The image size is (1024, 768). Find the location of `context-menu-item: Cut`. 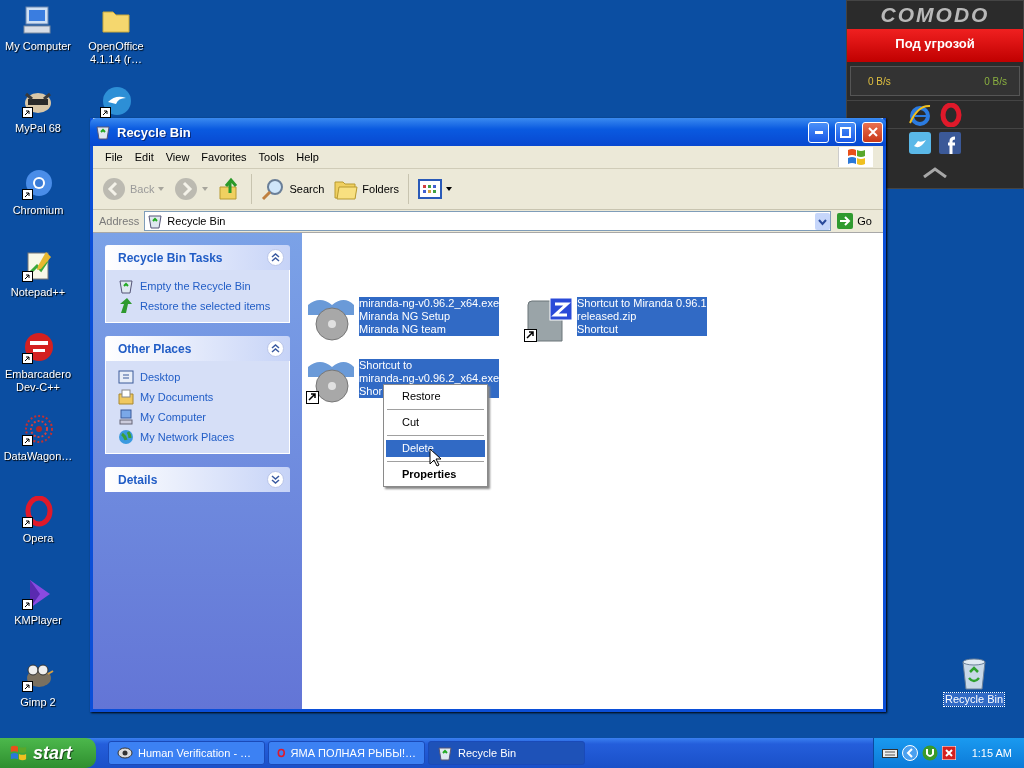

context-menu-item: Cut is located at coordinates (435, 422).